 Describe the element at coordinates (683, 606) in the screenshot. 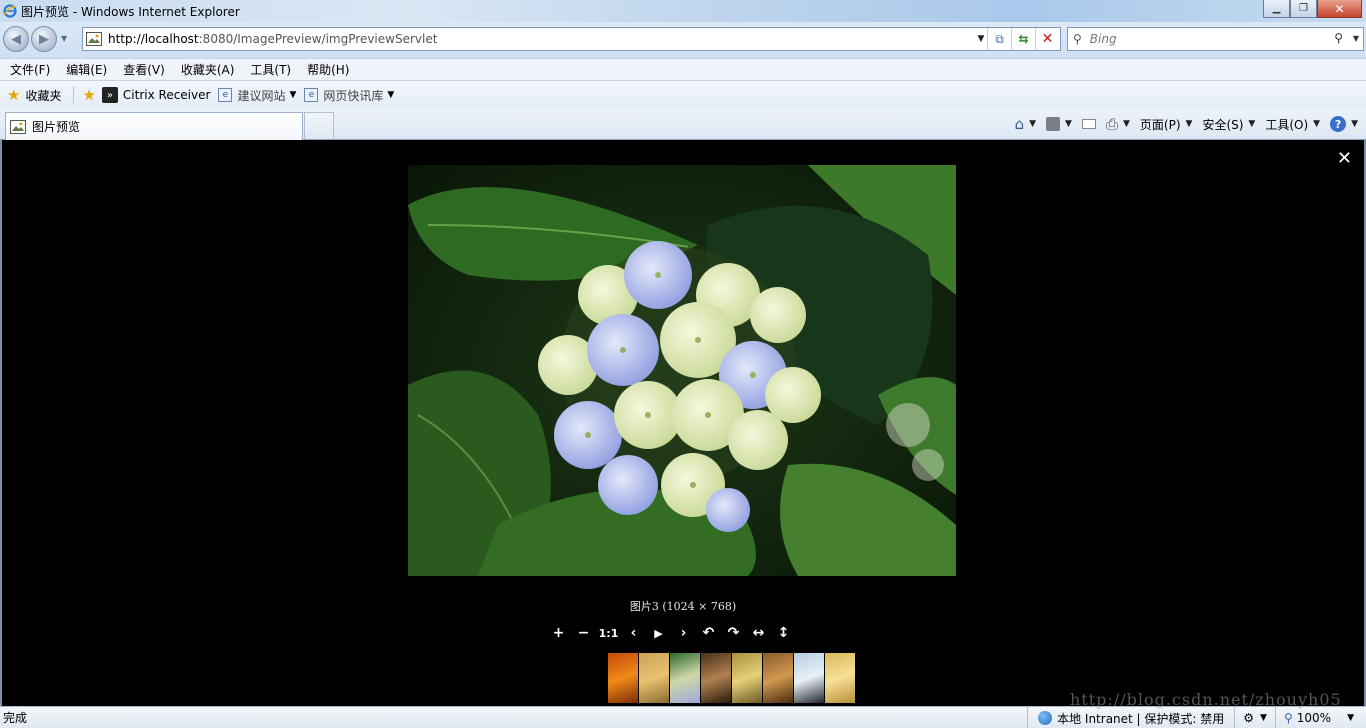

I see `image-caption: 图片3 (1024 × 768)` at that location.